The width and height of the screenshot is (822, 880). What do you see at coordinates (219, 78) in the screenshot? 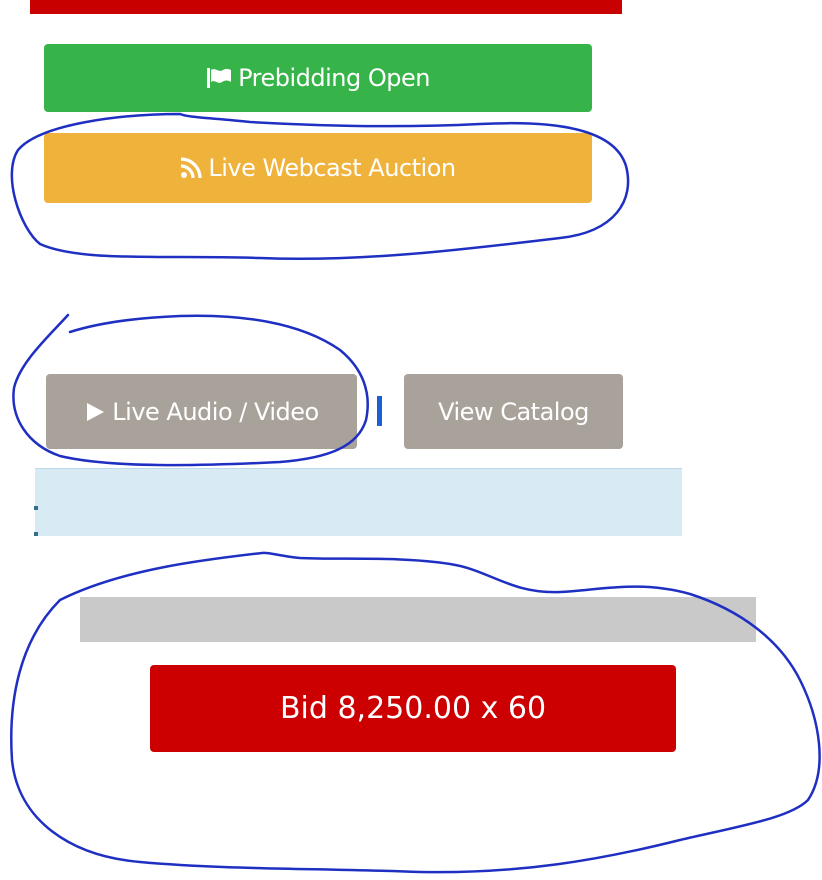
I see `flag-icon` at bounding box center [219, 78].